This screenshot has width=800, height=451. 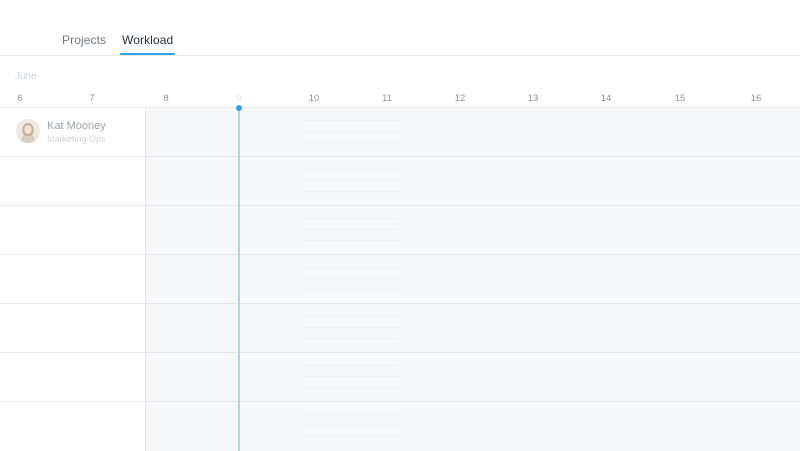 I want to click on day-label-today: 9, so click(x=239, y=98).